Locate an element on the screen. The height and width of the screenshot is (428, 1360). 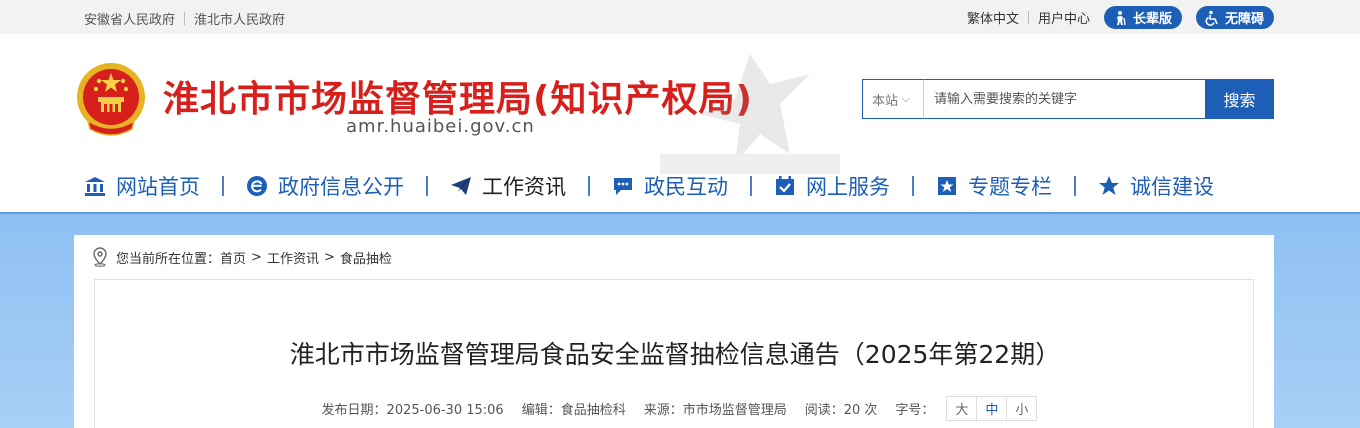
article-editor: 编辑：食品抽检科 is located at coordinates (573, 410).